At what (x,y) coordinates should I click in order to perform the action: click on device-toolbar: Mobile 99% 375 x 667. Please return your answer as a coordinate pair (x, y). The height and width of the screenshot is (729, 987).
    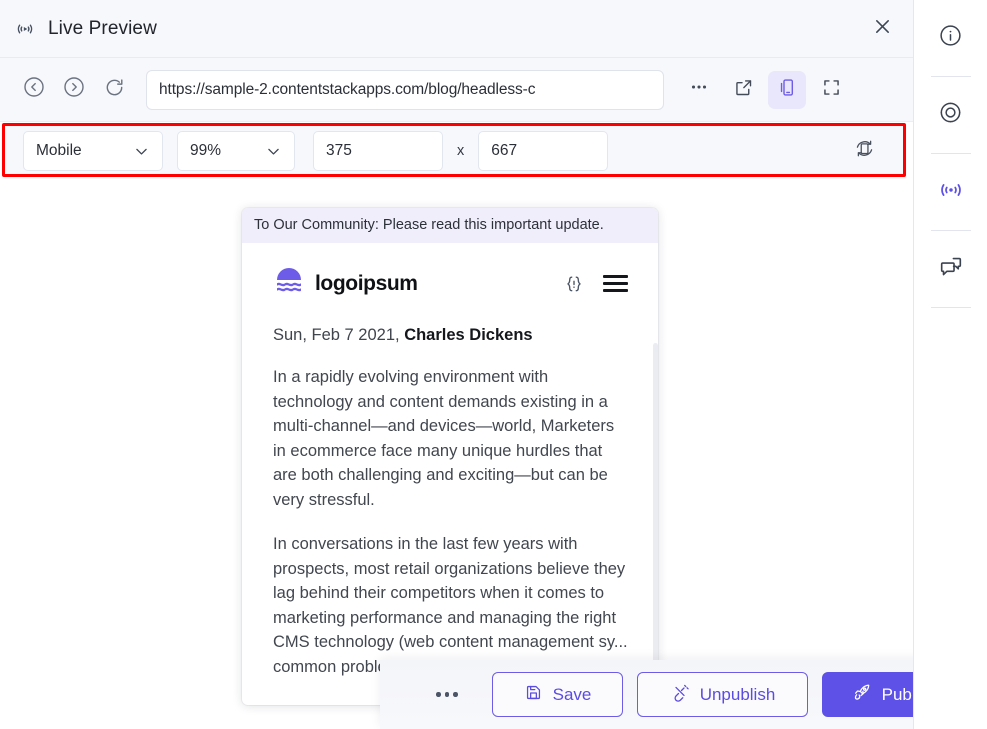
    Looking at the image, I should click on (456, 151).